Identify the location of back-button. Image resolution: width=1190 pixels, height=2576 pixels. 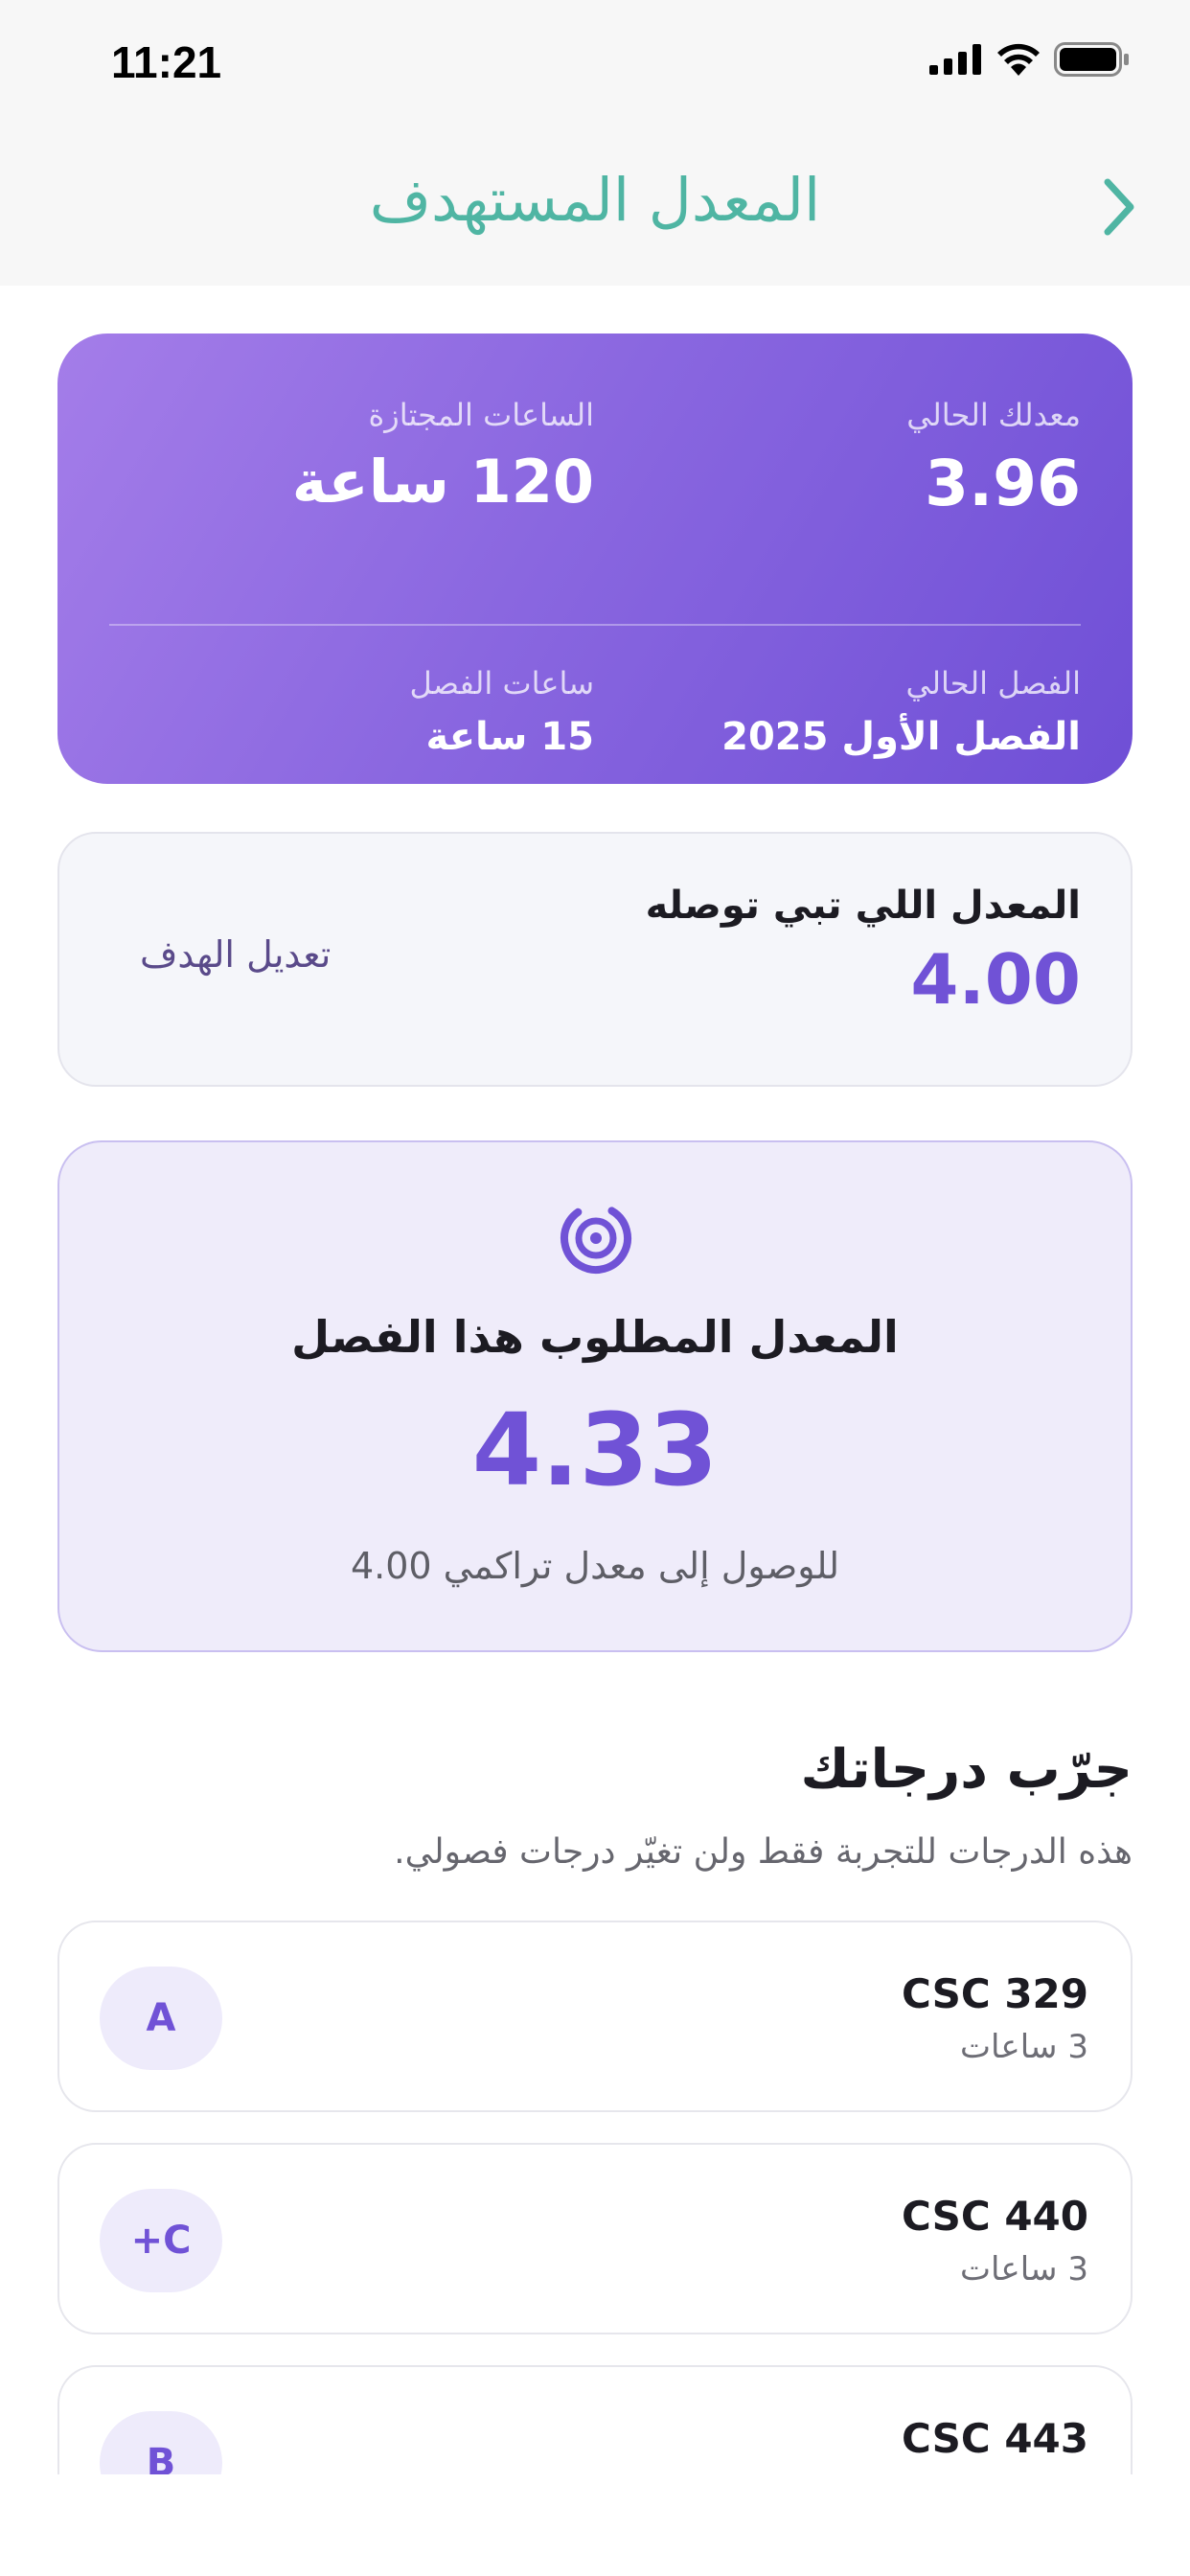
(1119, 207).